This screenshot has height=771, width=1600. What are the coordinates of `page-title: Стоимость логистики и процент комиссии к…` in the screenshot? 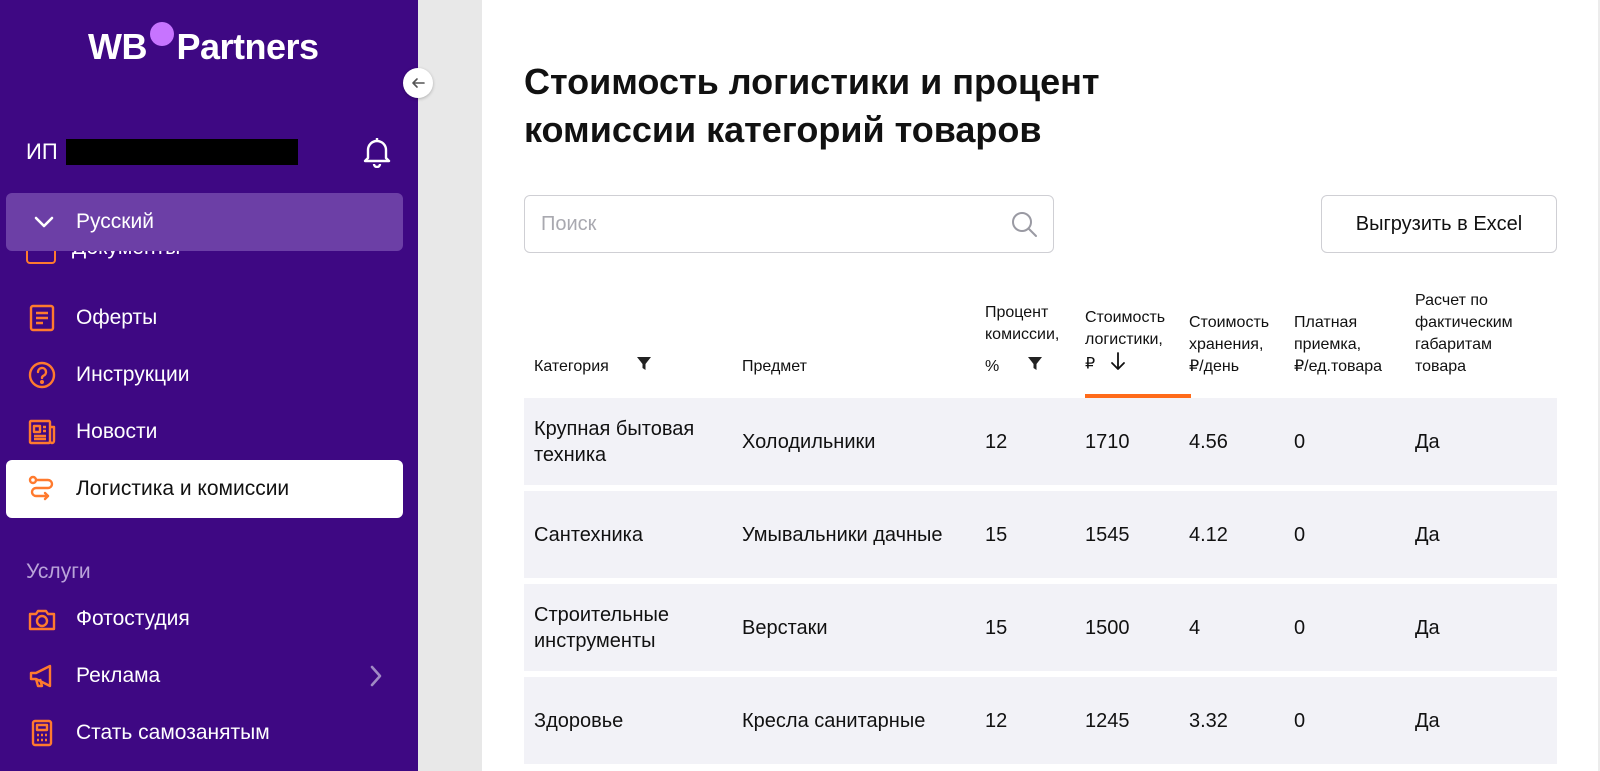 It's located at (812, 105).